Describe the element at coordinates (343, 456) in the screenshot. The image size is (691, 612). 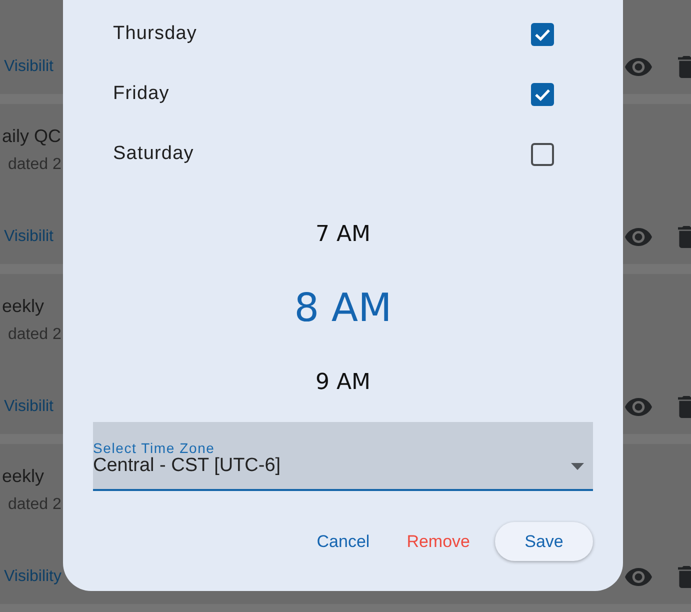
I see `time-zone-select: Select Time Zone Central - CST [UTC-6]` at that location.